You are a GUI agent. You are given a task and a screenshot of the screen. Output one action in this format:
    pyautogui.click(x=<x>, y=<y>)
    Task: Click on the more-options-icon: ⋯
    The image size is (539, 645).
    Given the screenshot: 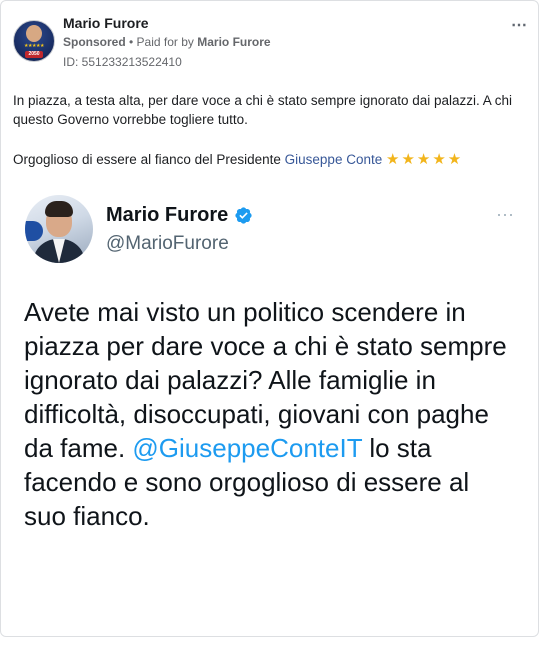 What is the action you would take?
    pyautogui.click(x=519, y=25)
    